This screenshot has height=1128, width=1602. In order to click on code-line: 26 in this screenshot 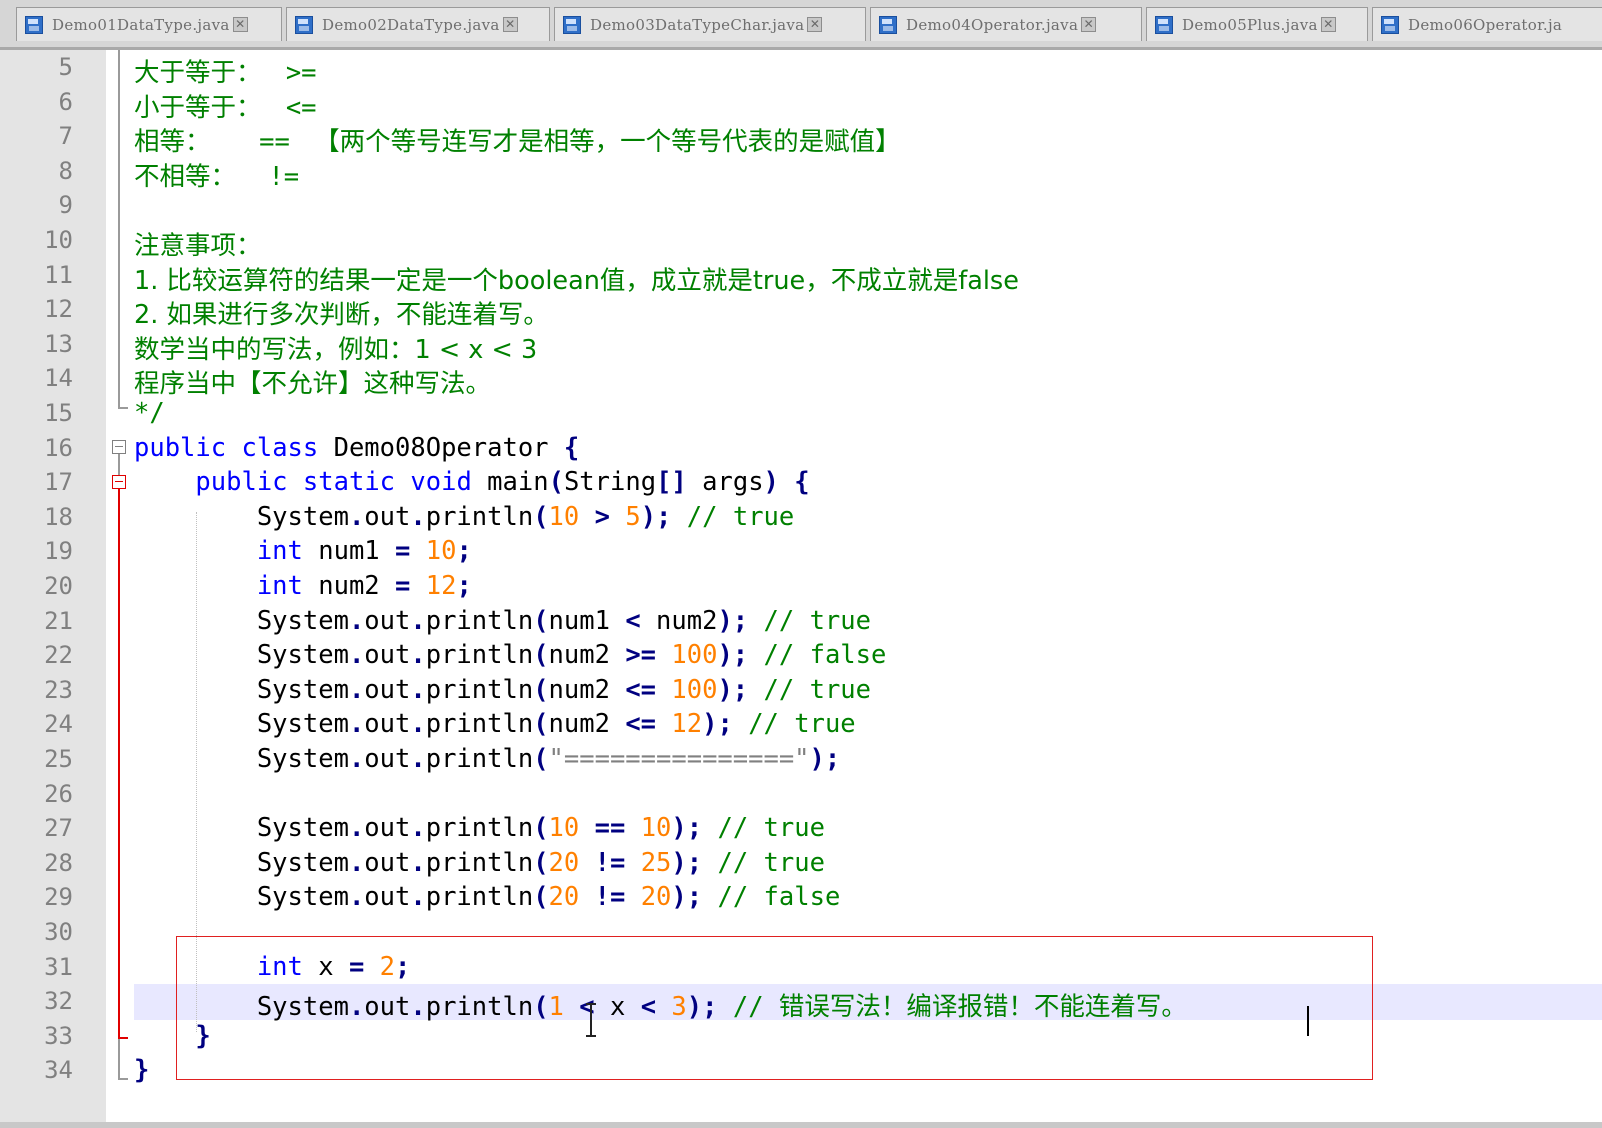, I will do `click(801, 794)`.